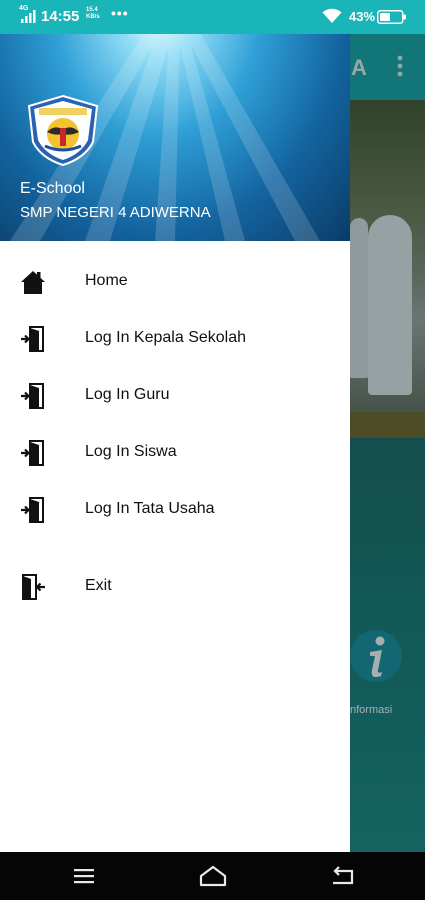  What do you see at coordinates (175, 395) in the screenshot?
I see `menu-item-login-guru: Log In Guru` at bounding box center [175, 395].